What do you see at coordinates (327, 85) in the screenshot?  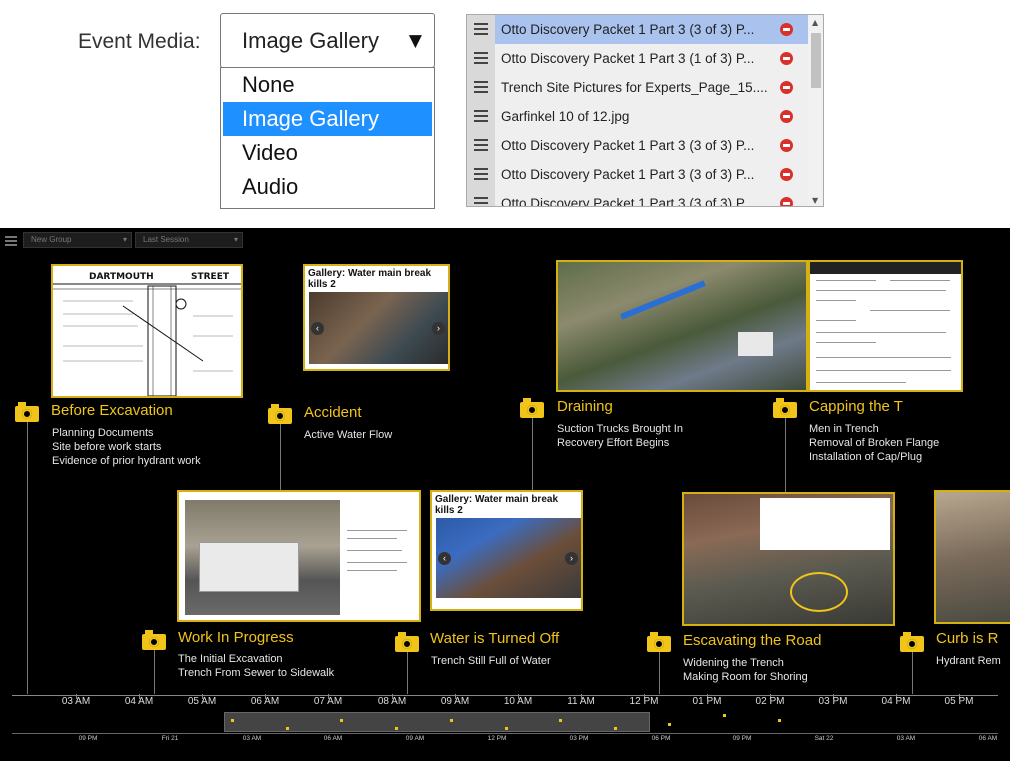 I see `option-none: None` at bounding box center [327, 85].